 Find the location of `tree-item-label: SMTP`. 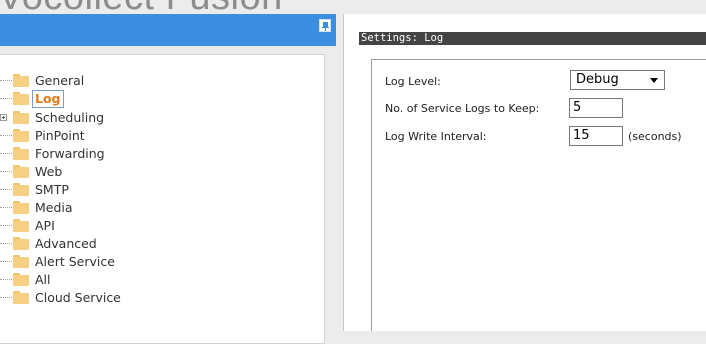

tree-item-label: SMTP is located at coordinates (52, 189).